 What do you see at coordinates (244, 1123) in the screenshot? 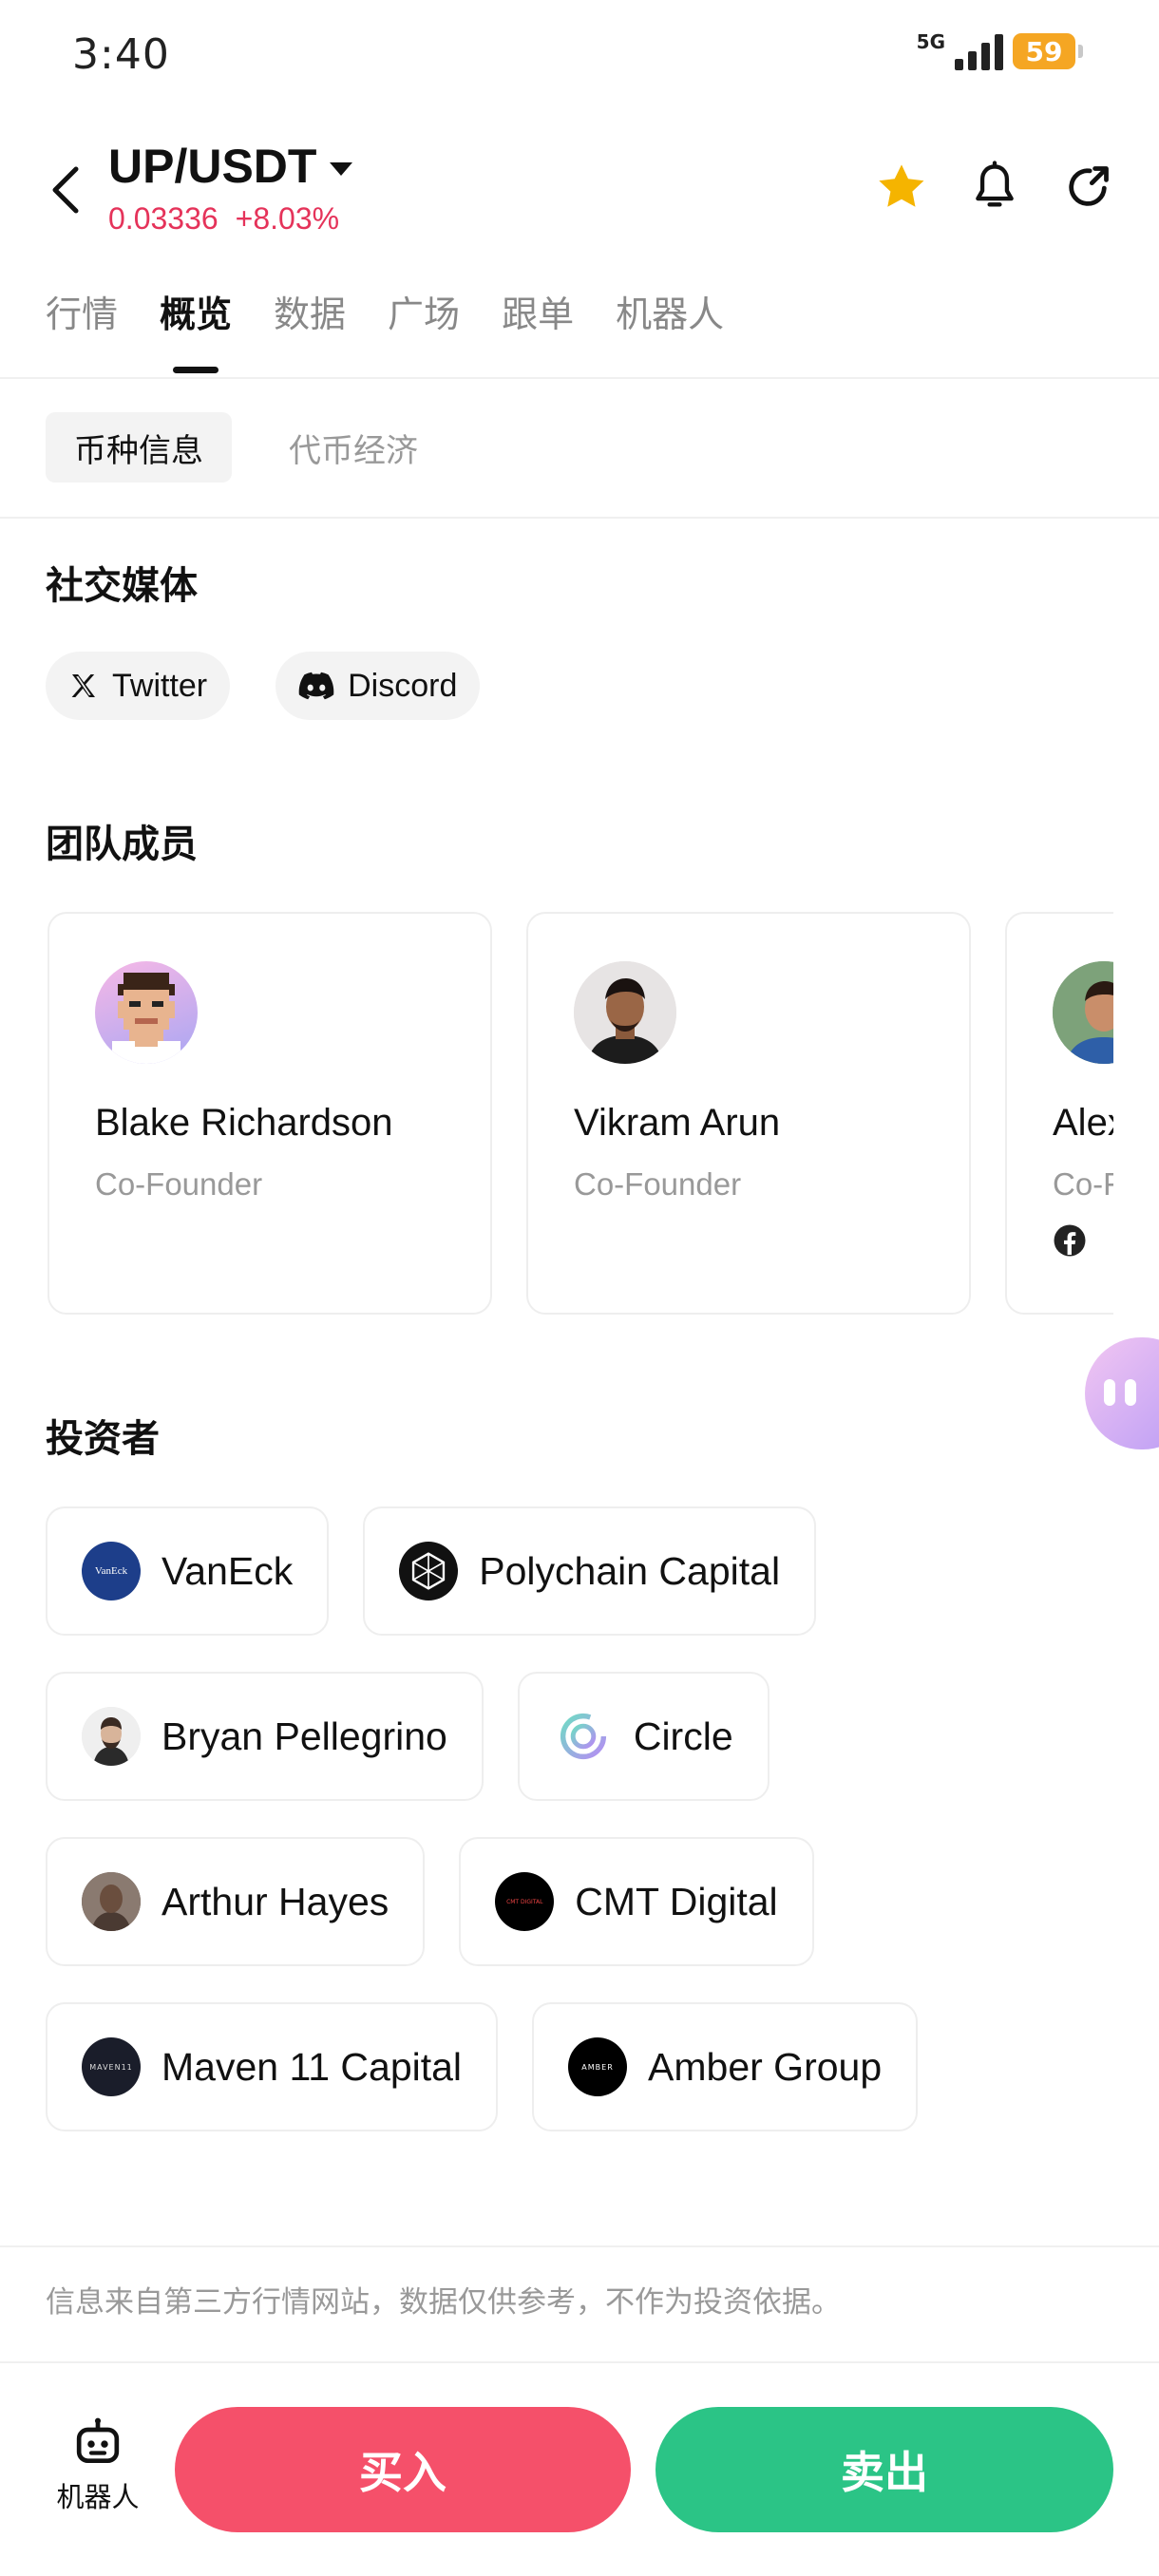
I see `member-name: Blake Richardson` at bounding box center [244, 1123].